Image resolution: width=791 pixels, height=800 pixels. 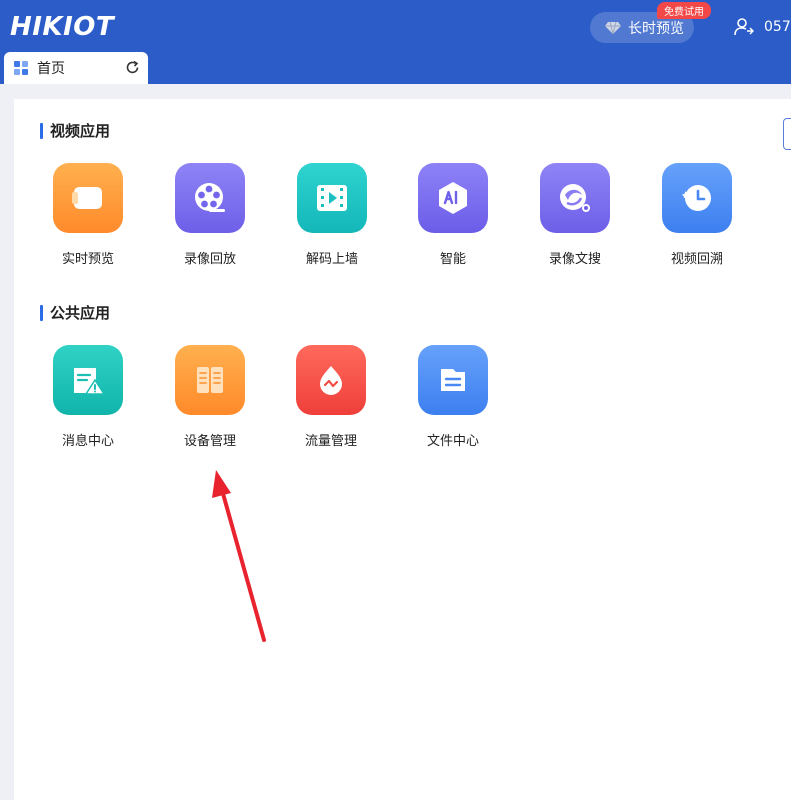 I want to click on history-icon, so click(x=697, y=198).